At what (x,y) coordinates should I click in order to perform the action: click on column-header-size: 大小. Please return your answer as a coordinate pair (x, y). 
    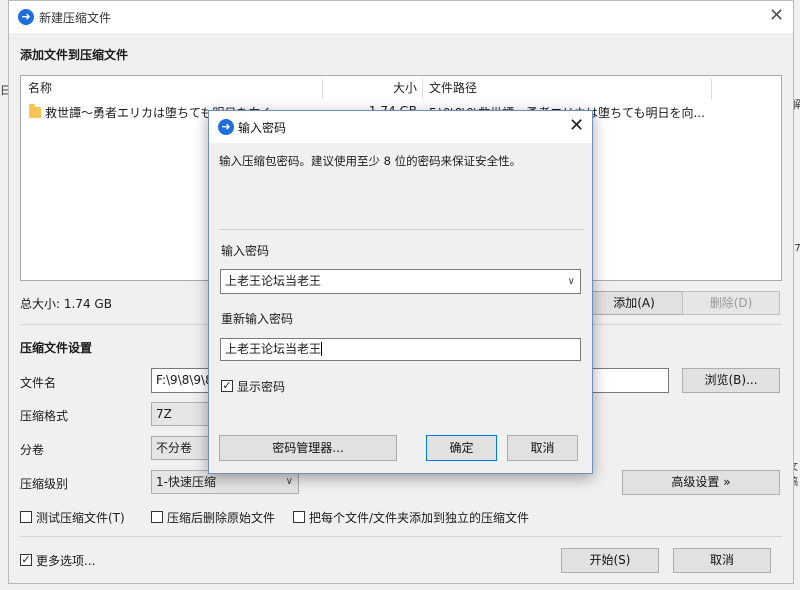
    Looking at the image, I should click on (369, 88).